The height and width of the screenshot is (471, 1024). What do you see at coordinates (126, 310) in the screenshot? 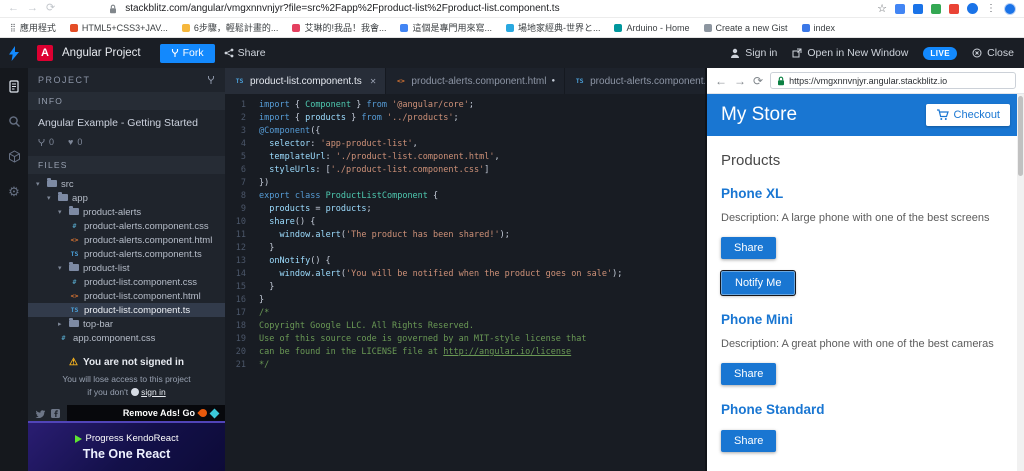
I see `file-item: TS product-list.component.ts` at bounding box center [126, 310].